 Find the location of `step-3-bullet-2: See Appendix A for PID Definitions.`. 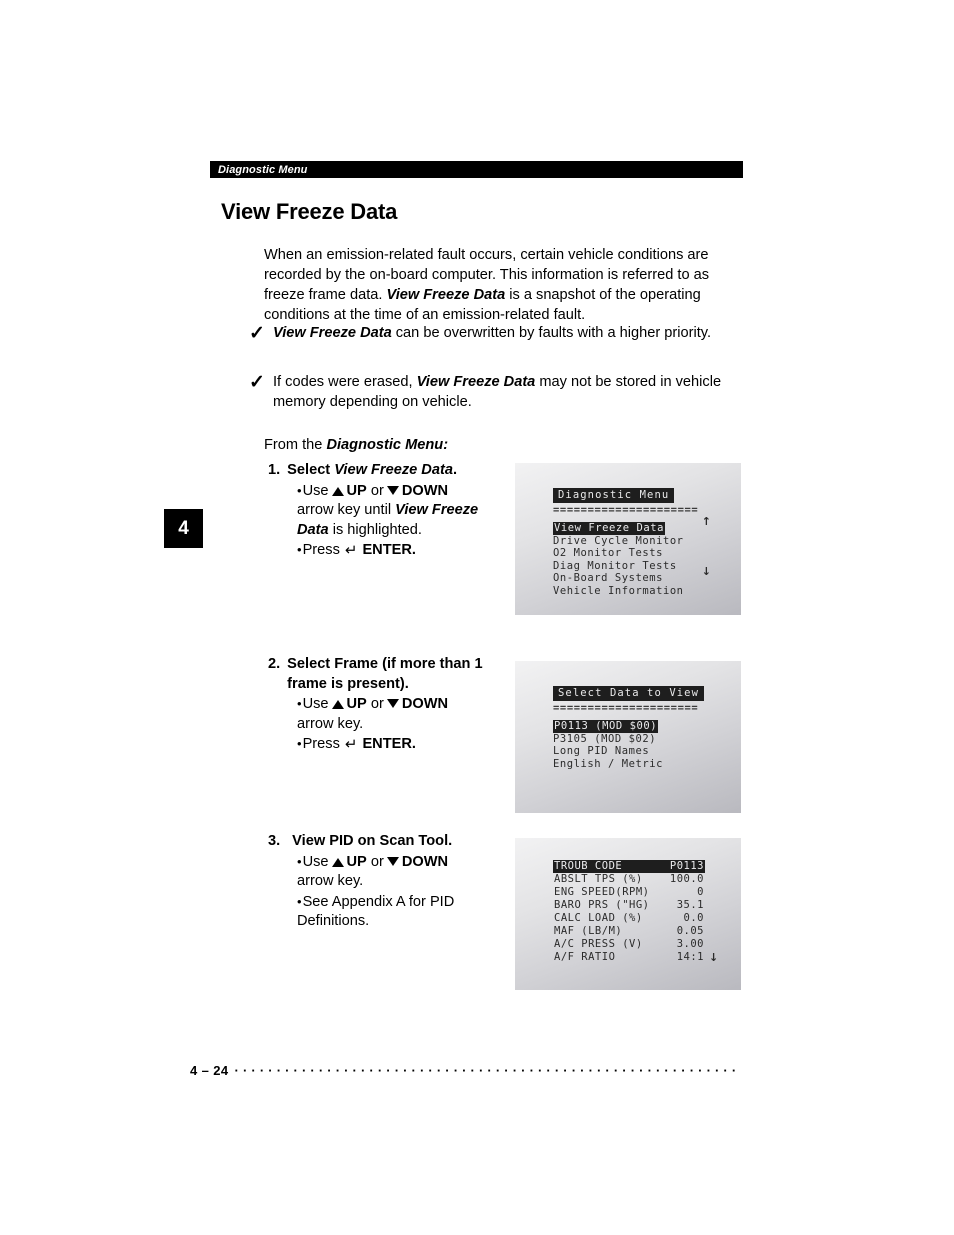

step-3-bullet-2: See Appendix A for PID Definitions. is located at coordinates (384, 912).